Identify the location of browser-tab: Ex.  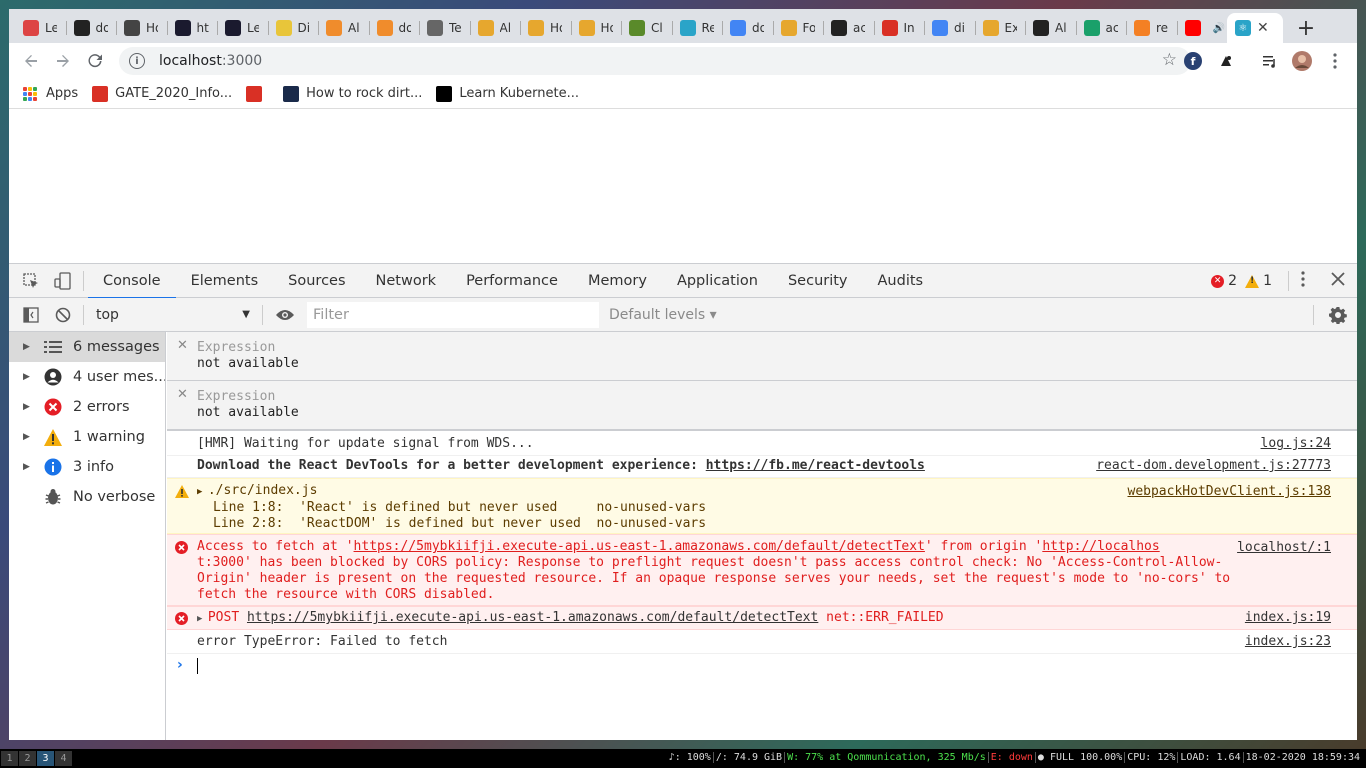
(1000, 28).